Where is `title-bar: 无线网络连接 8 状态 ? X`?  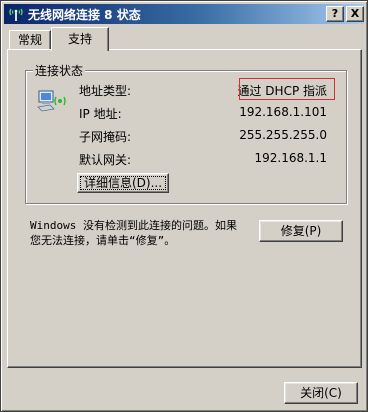 title-bar: 无线网络连接 8 状态 ? X is located at coordinates (184, 14).